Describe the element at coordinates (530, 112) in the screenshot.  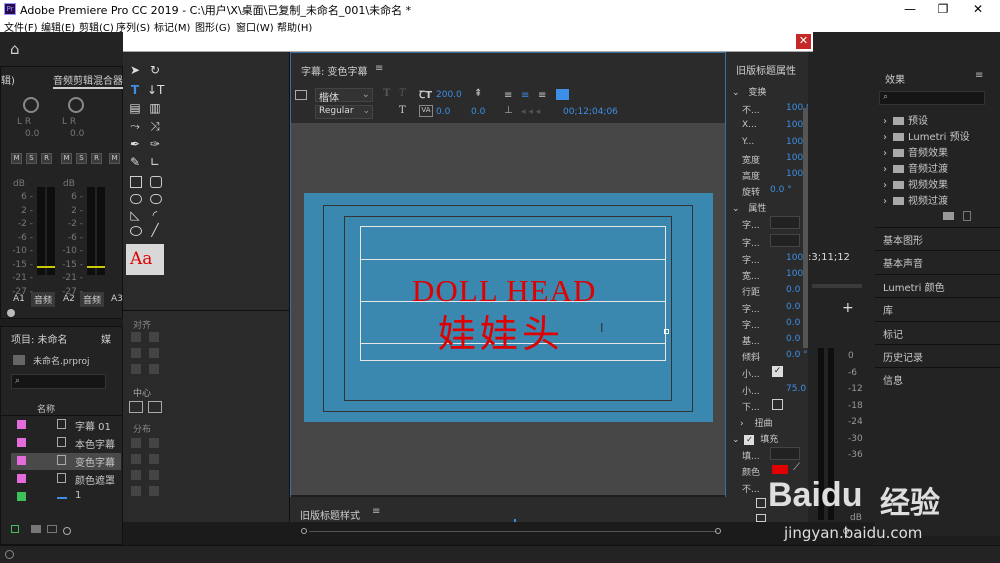
I see `motion-icon: ◂ ◂ ◂` at that location.